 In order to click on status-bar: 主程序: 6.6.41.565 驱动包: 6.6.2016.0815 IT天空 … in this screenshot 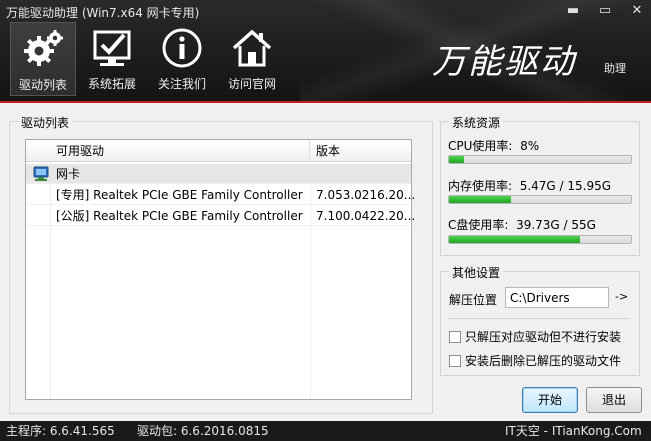, I will do `click(325, 431)`.